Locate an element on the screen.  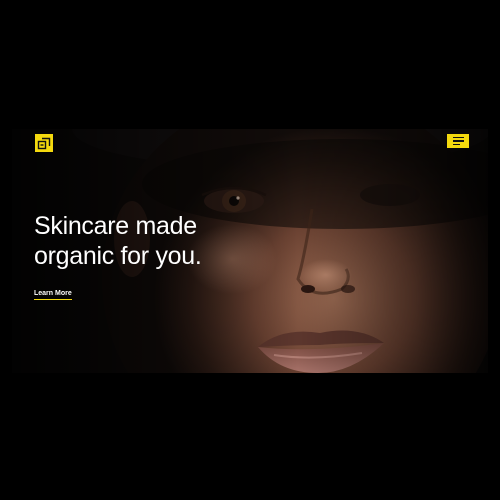
hamburger-menu-icon is located at coordinates (458, 141).